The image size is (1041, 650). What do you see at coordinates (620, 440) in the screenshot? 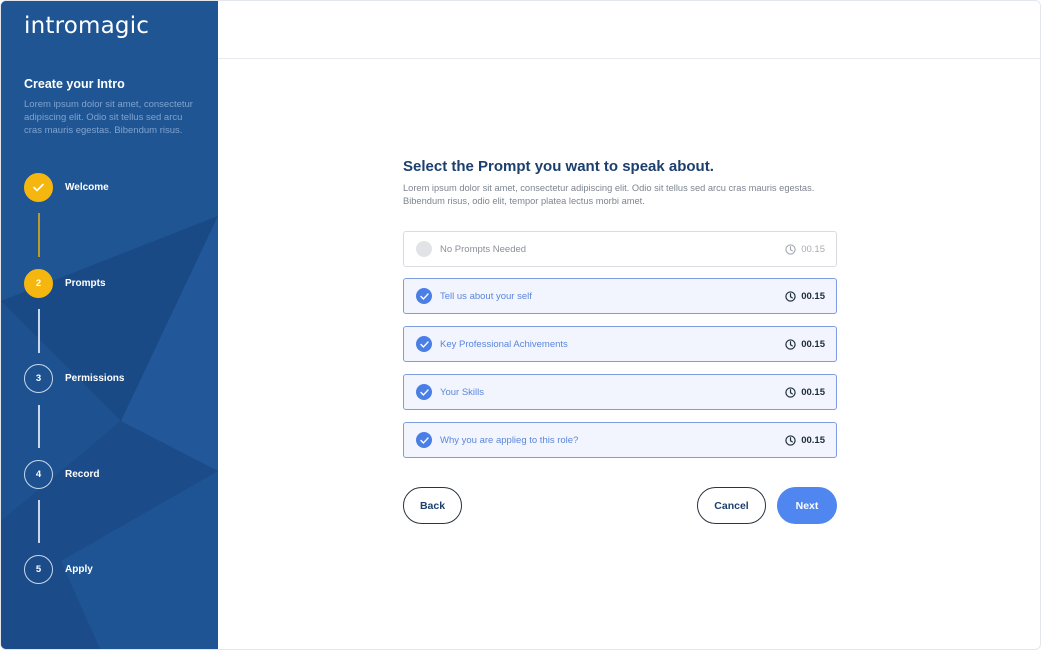
I see `prompt-option-why-role: Why you are applieg to this role? 00.15` at bounding box center [620, 440].